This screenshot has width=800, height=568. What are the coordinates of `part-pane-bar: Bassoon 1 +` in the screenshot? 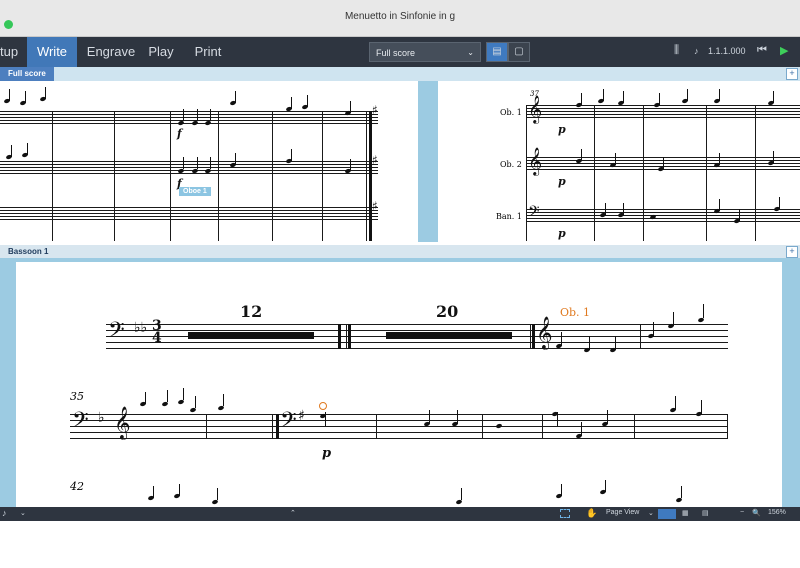 It's located at (400, 251).